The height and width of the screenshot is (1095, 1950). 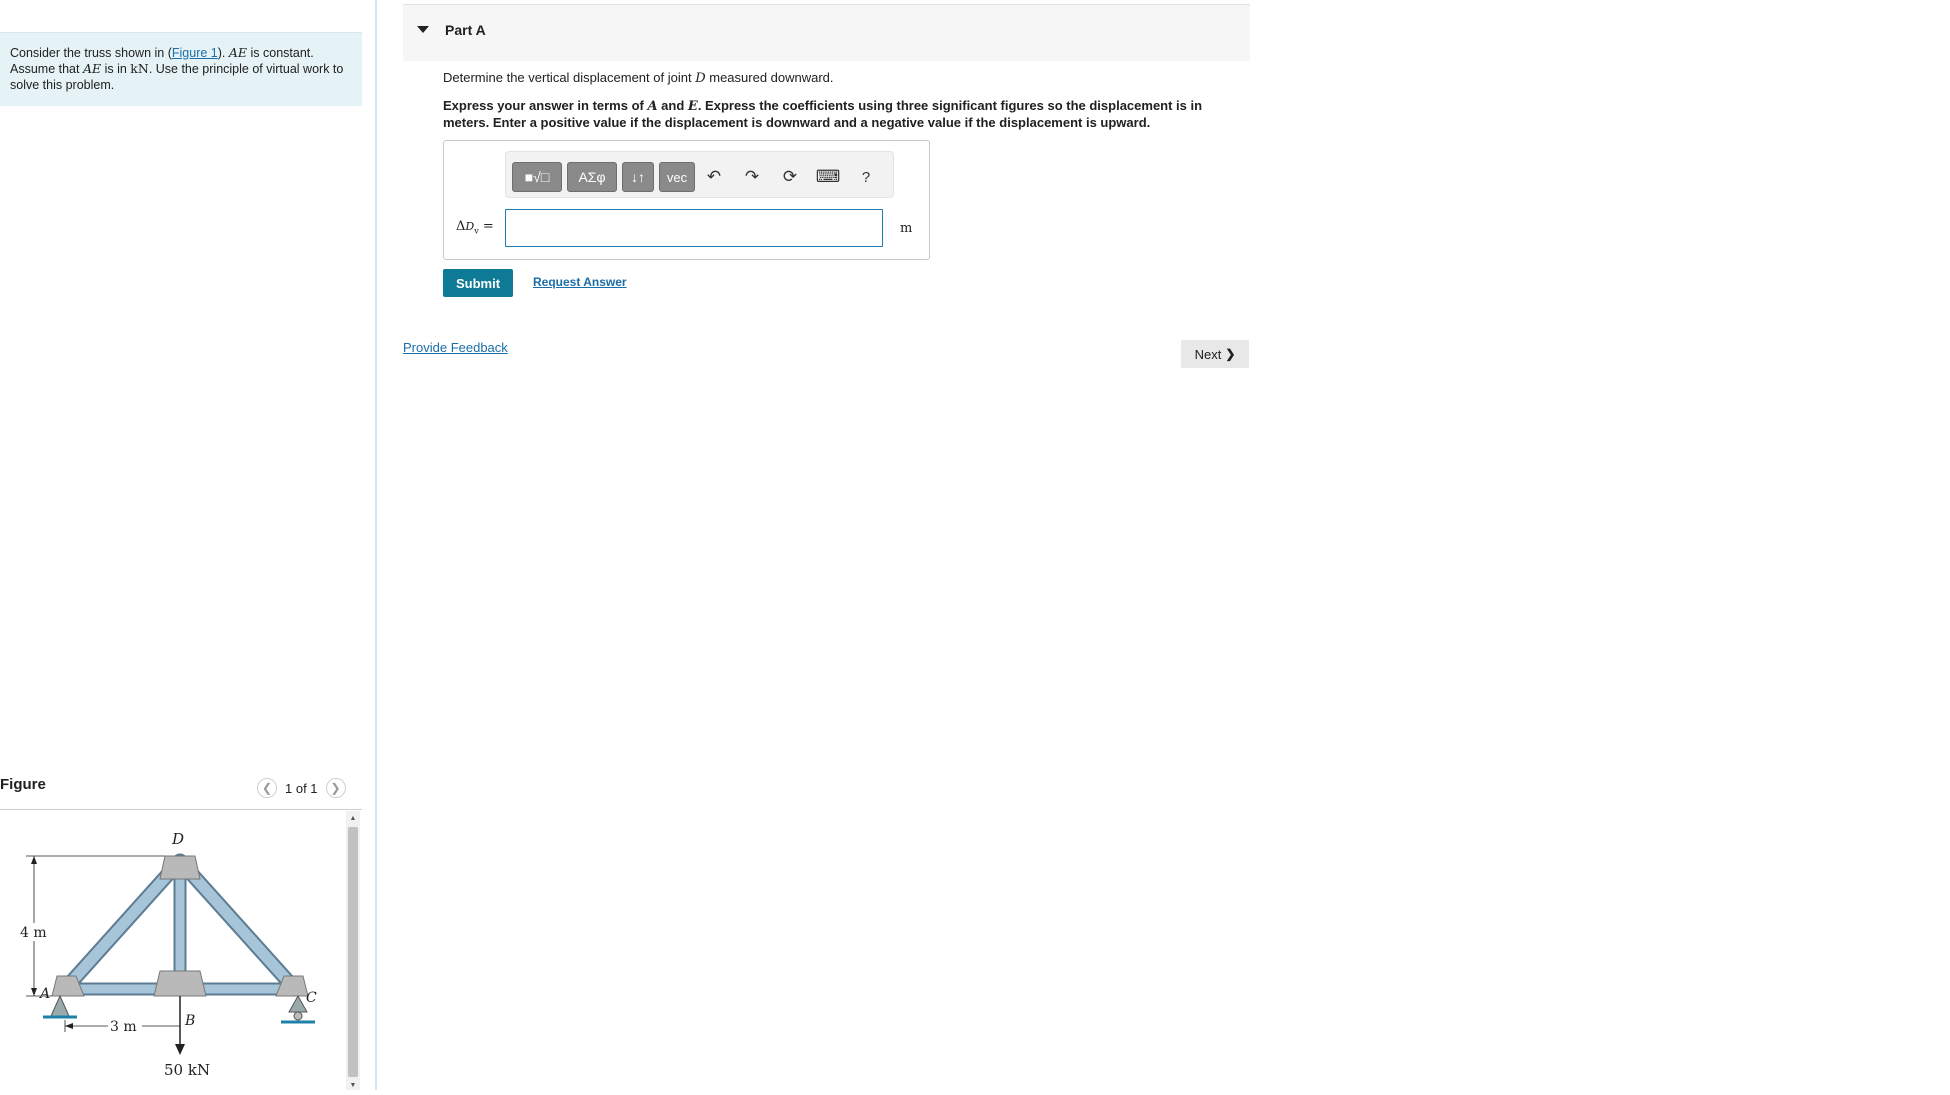 What do you see at coordinates (180, 1049) in the screenshot?
I see `load-arrowhead` at bounding box center [180, 1049].